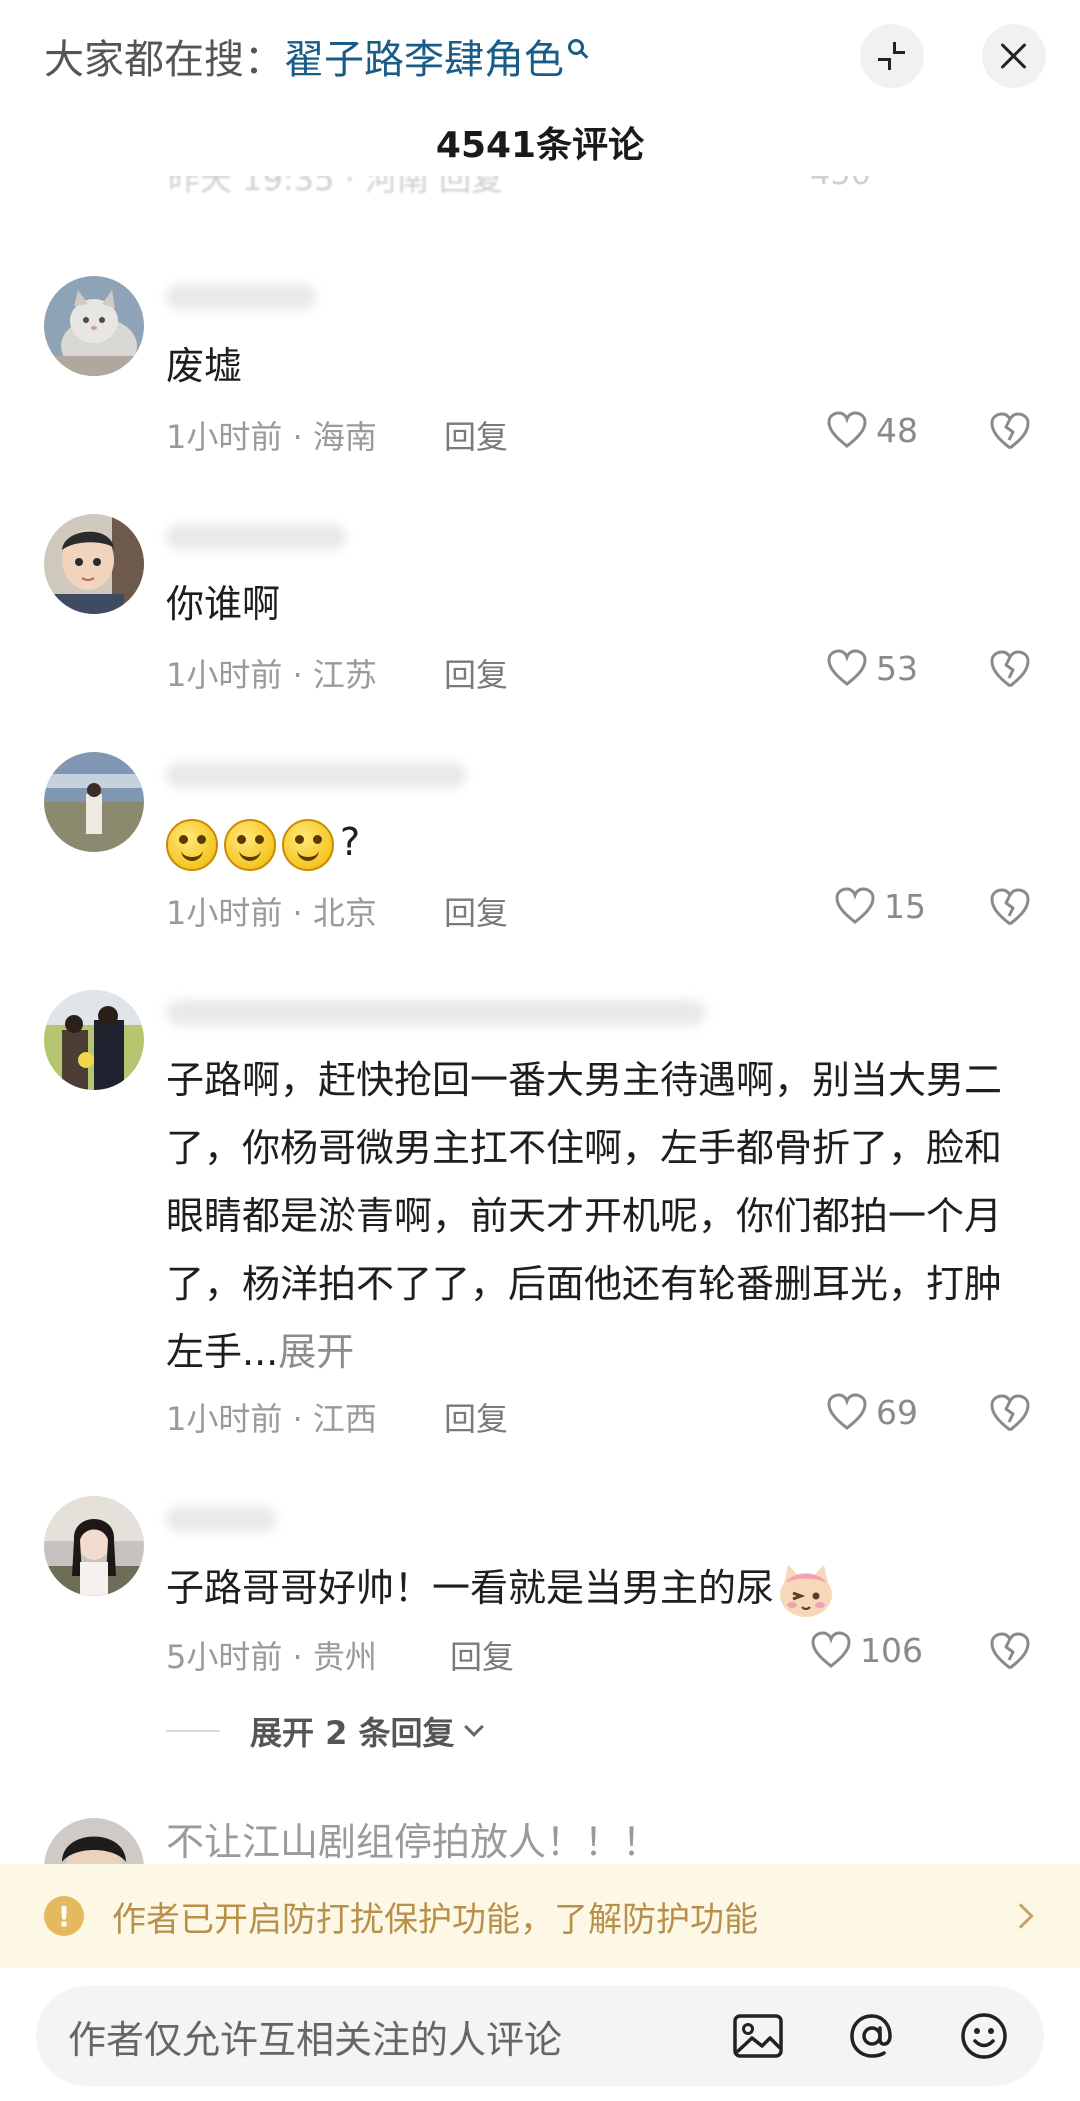 This screenshot has height=2101, width=1080. I want to click on expand-replies-label: 展开 2 条回复, so click(352, 1733).